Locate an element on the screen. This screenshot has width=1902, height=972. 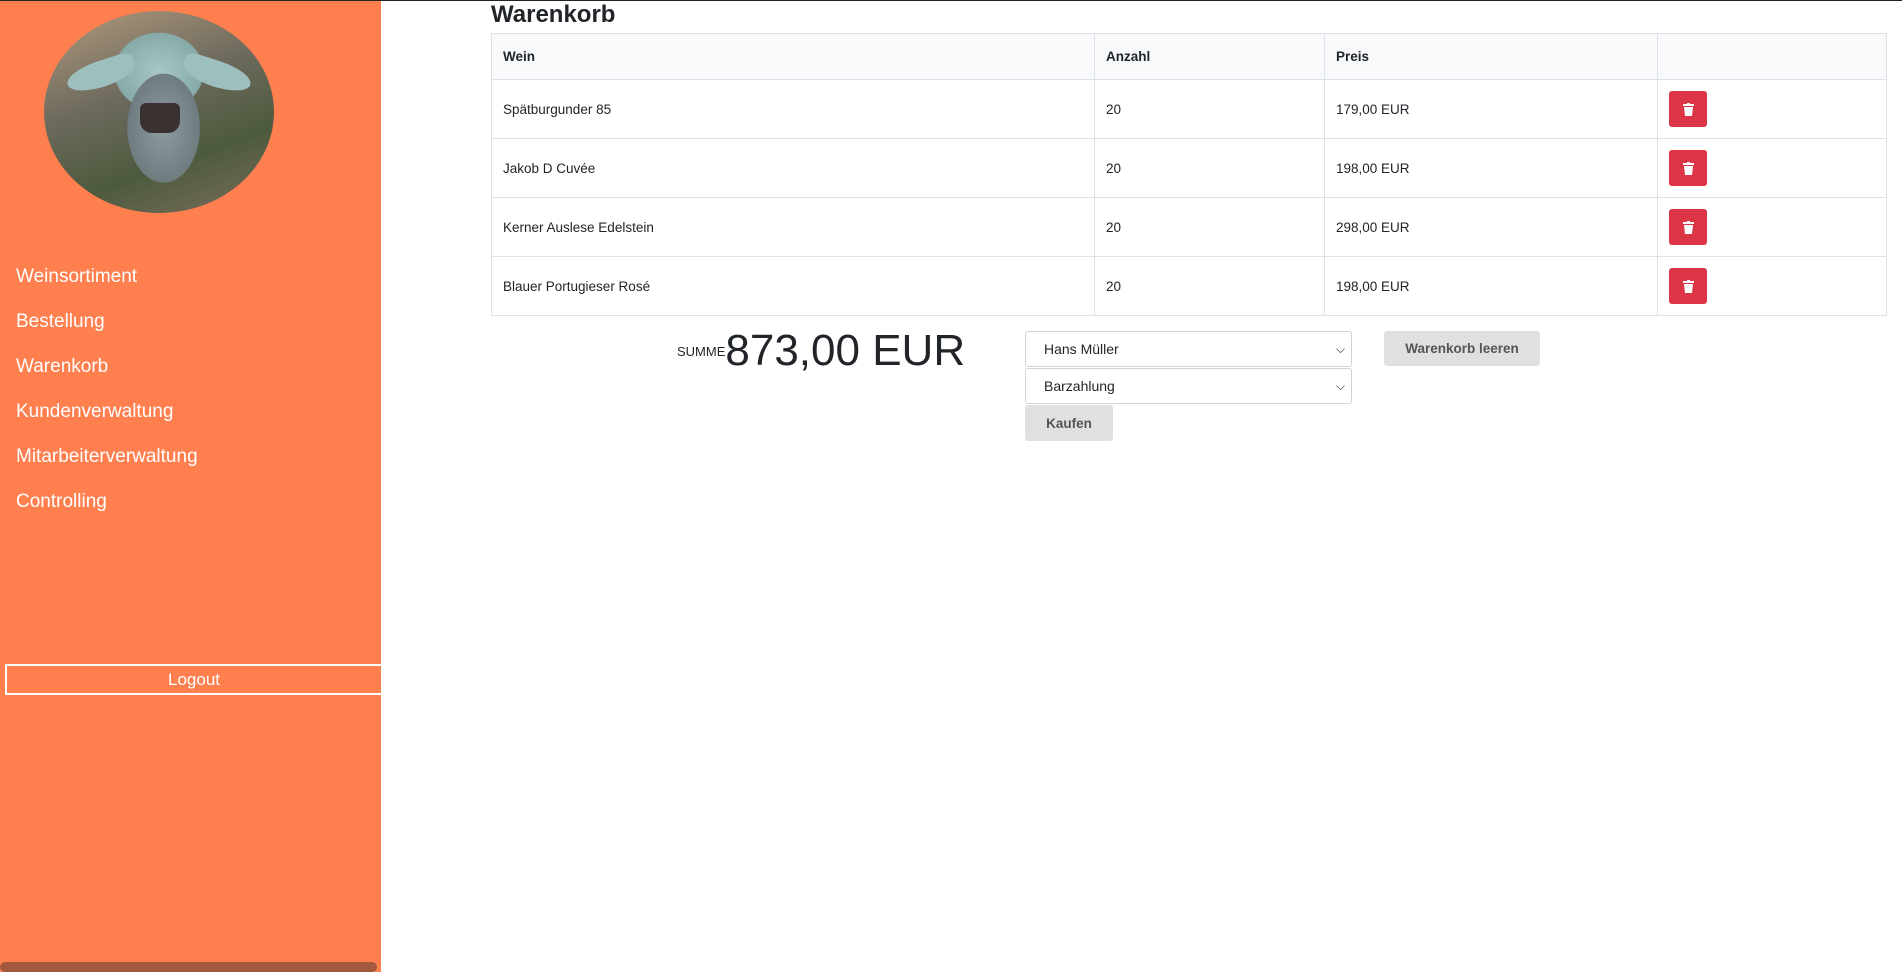
table-header-row: Wein Anzahl Preis is located at coordinates (1189, 56).